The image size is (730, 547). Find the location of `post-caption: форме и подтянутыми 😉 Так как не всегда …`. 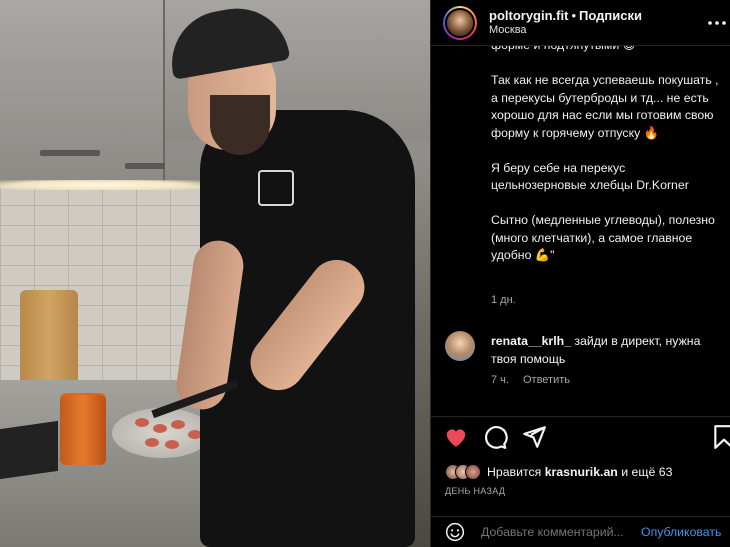

post-caption: форме и подтянутыми 😉 Так как не всегда … is located at coordinates (607, 164).